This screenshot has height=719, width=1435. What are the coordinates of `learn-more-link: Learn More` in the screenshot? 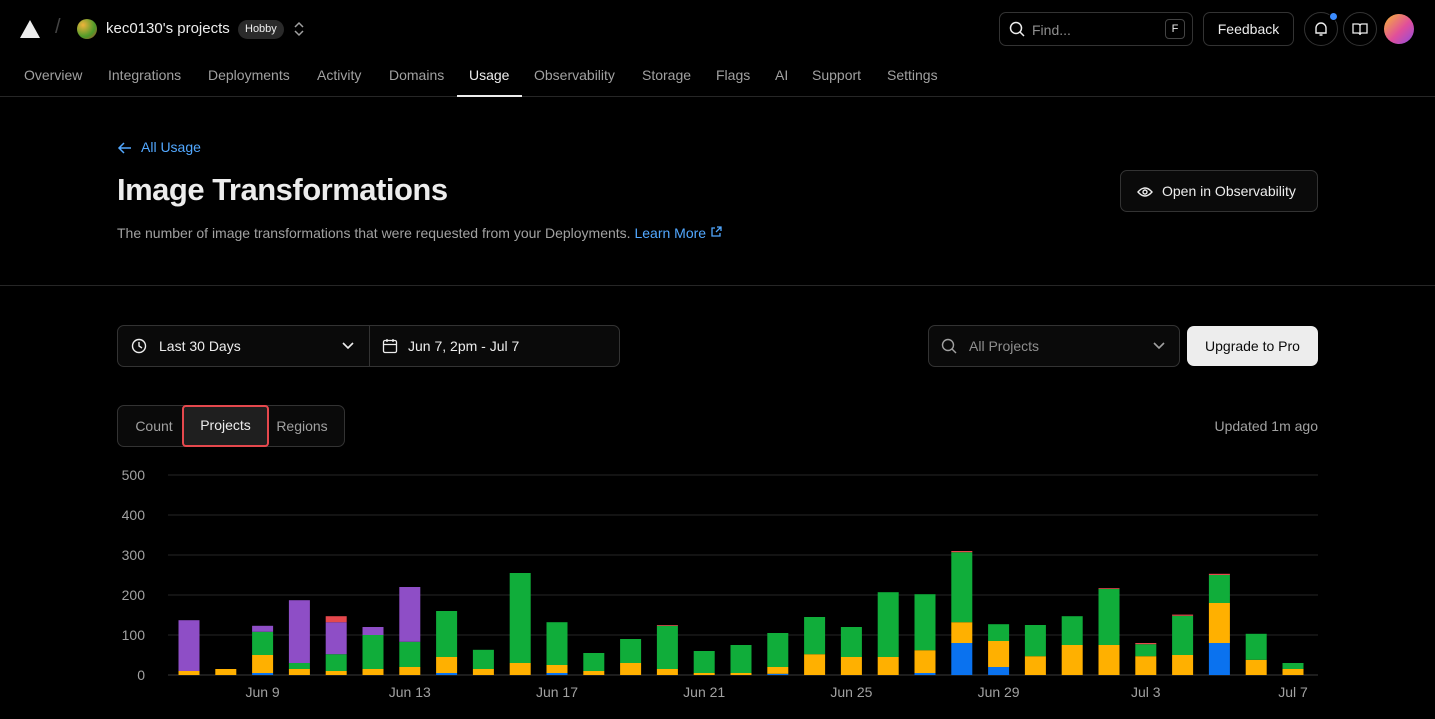 It's located at (678, 233).